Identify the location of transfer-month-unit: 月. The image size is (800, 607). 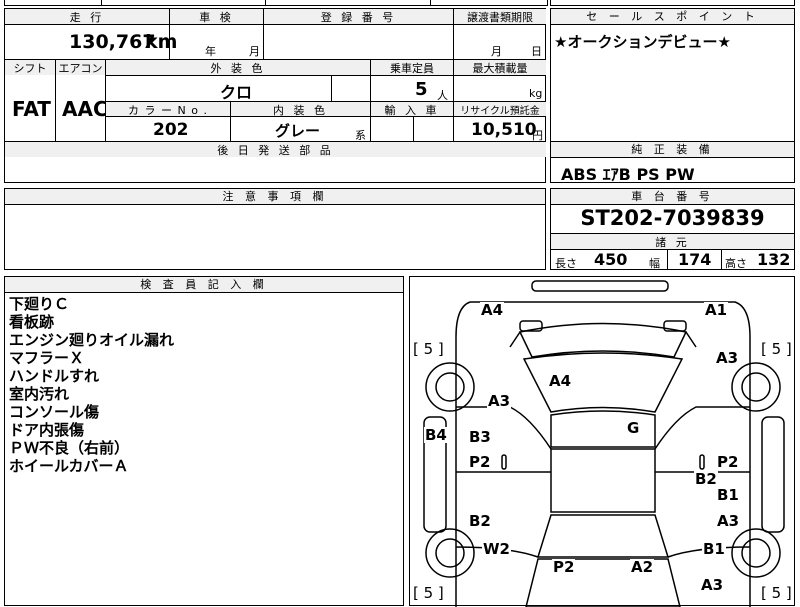
(496, 51).